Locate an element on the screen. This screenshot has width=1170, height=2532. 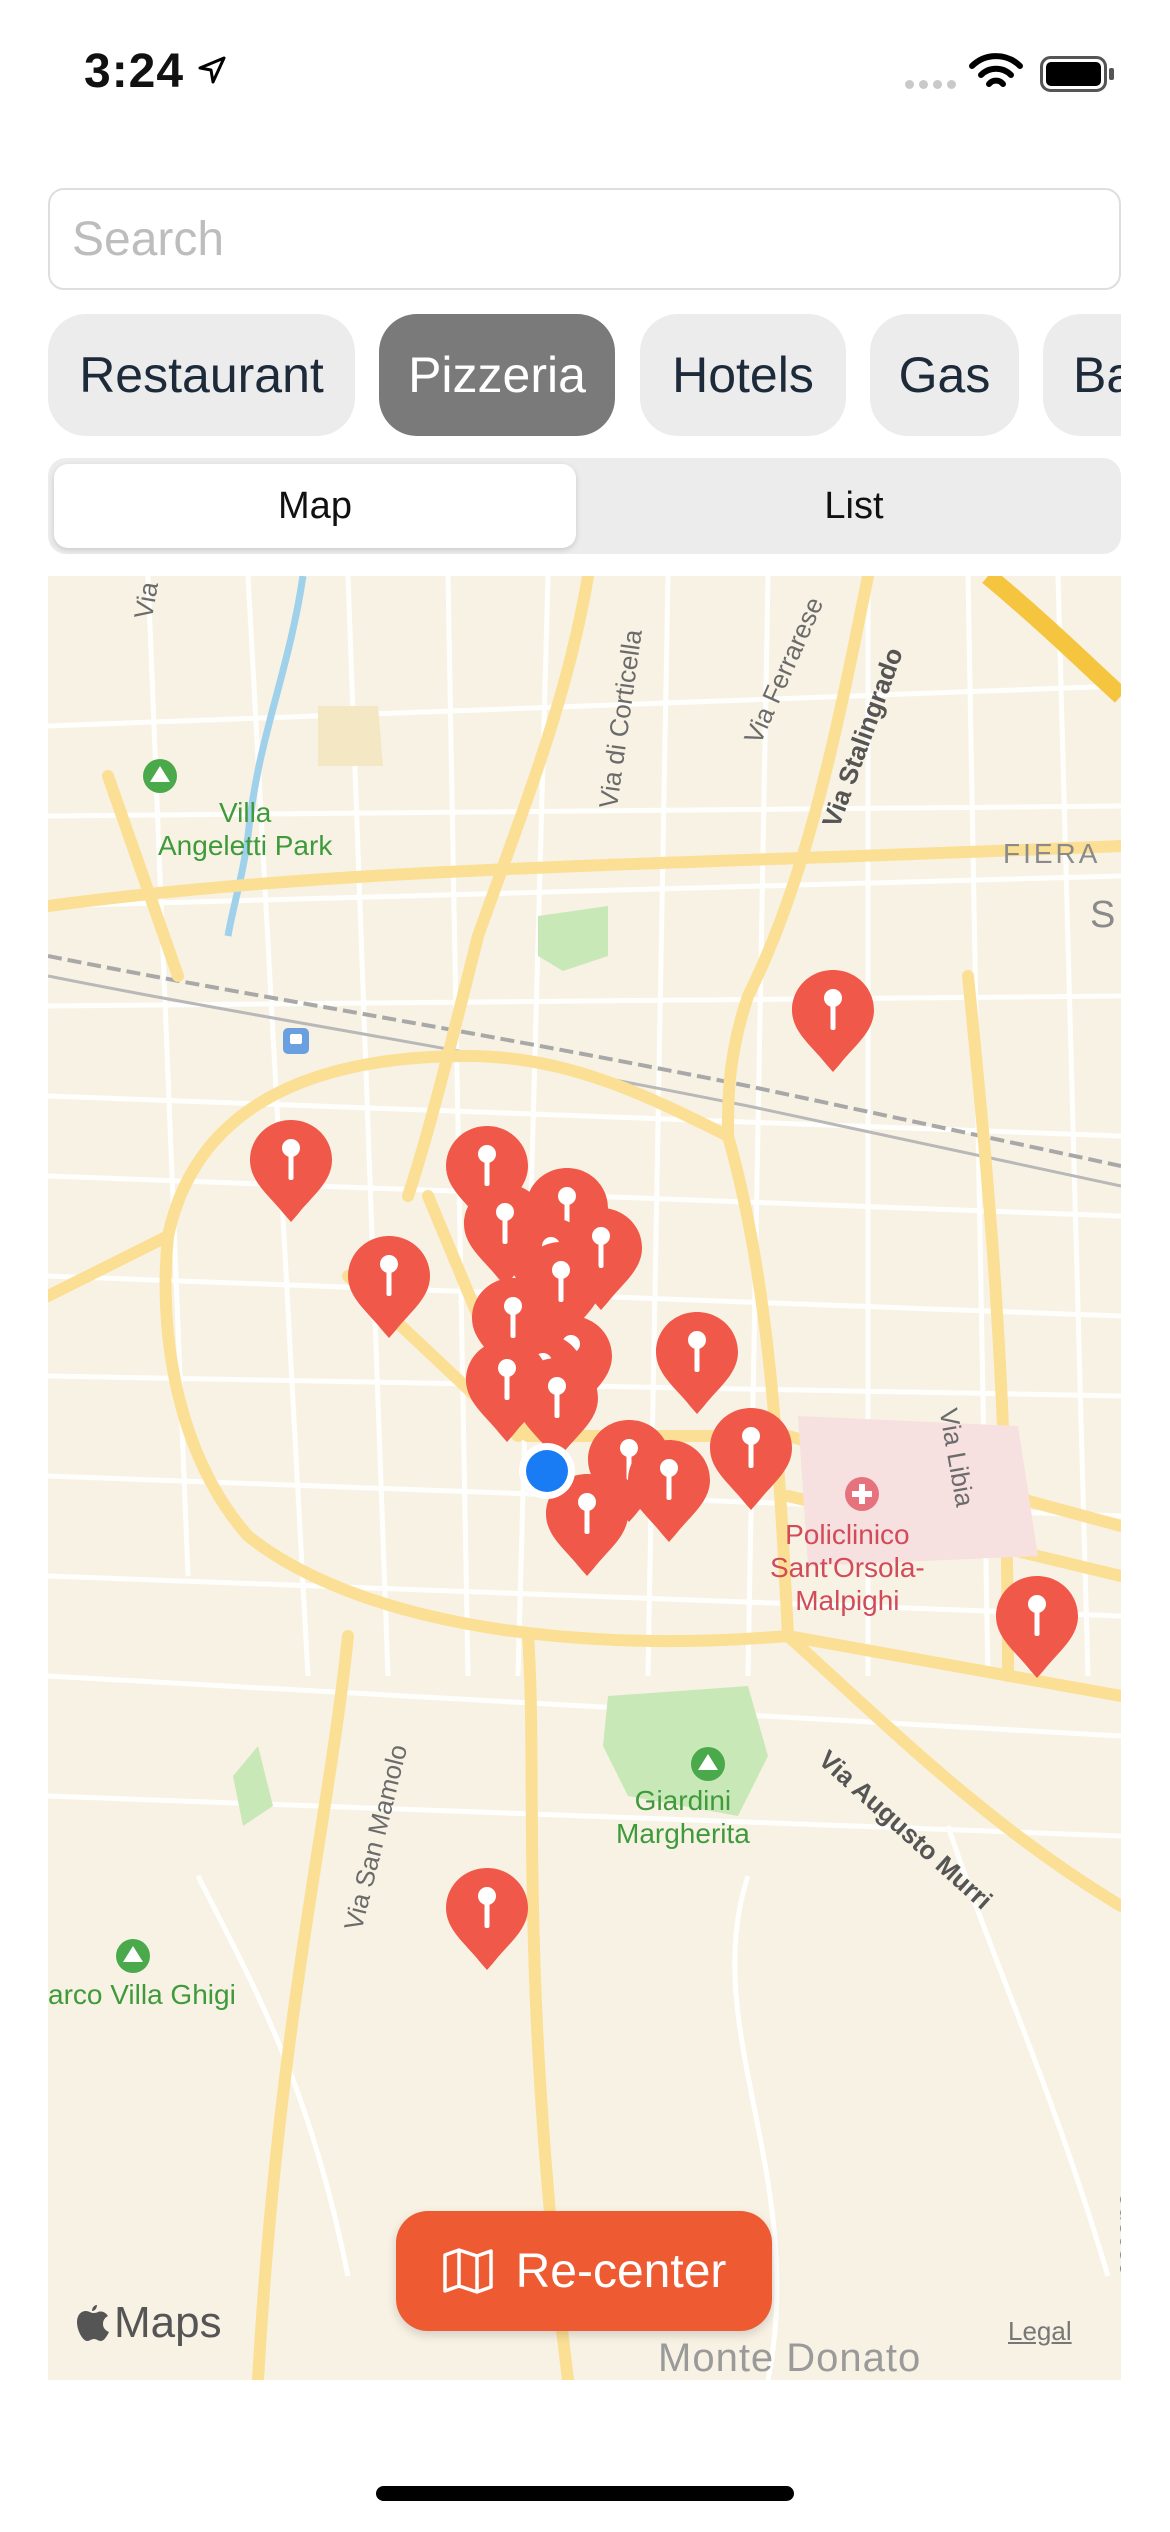
battery-icon is located at coordinates (1077, 74).